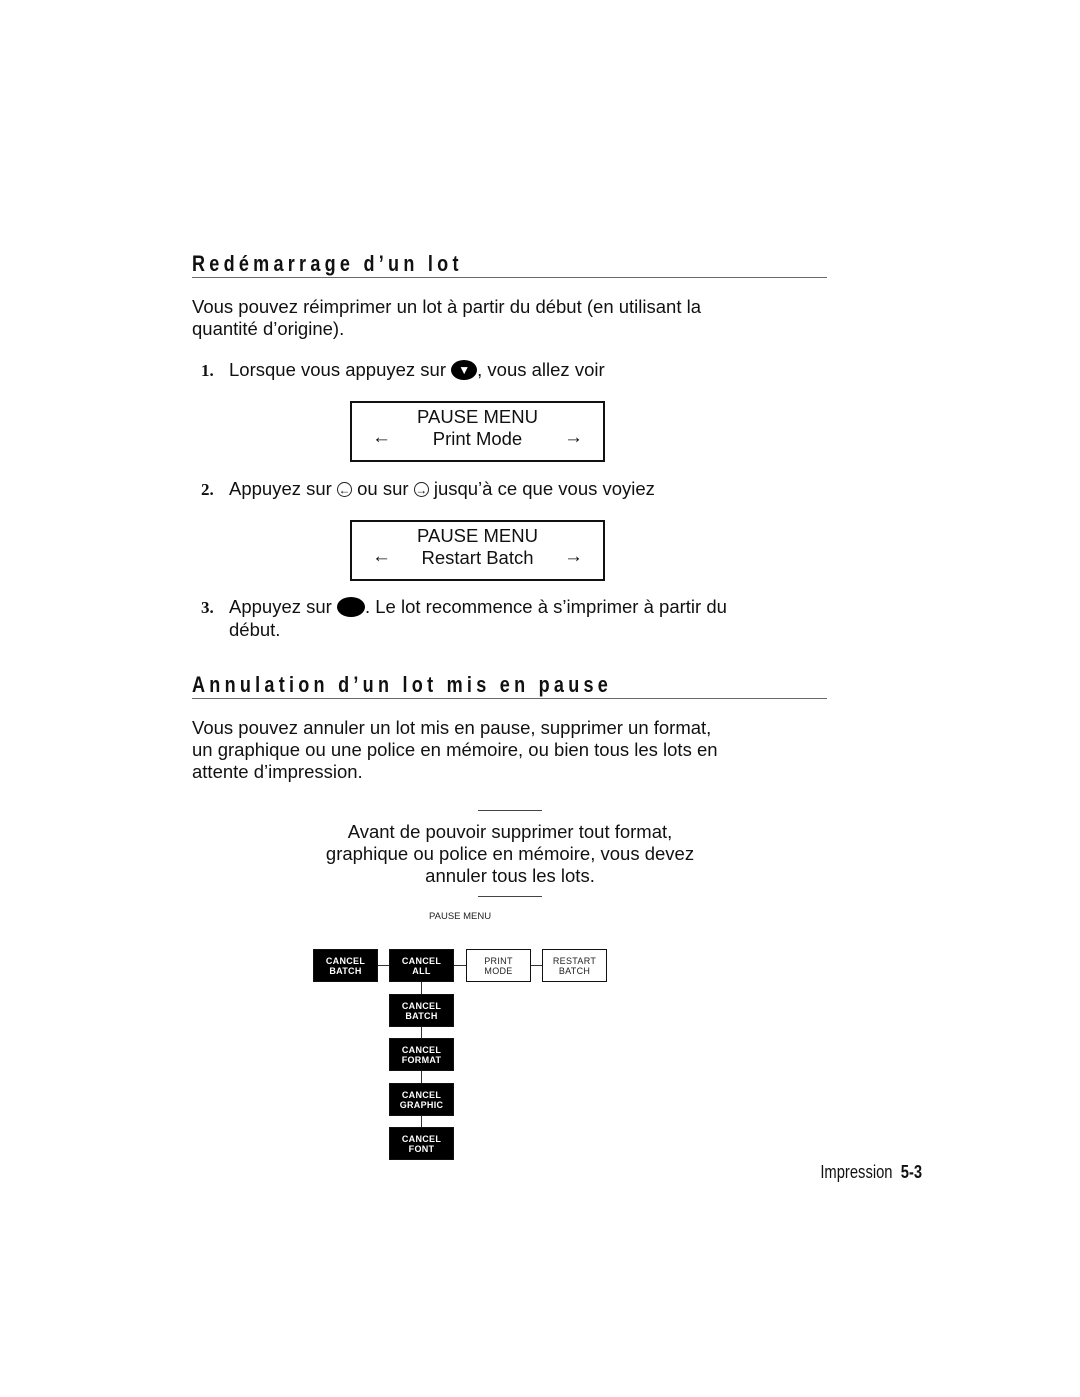 This screenshot has width=1080, height=1397. Describe the element at coordinates (421, 1149) in the screenshot. I see `box-label-line2: FONT` at that location.